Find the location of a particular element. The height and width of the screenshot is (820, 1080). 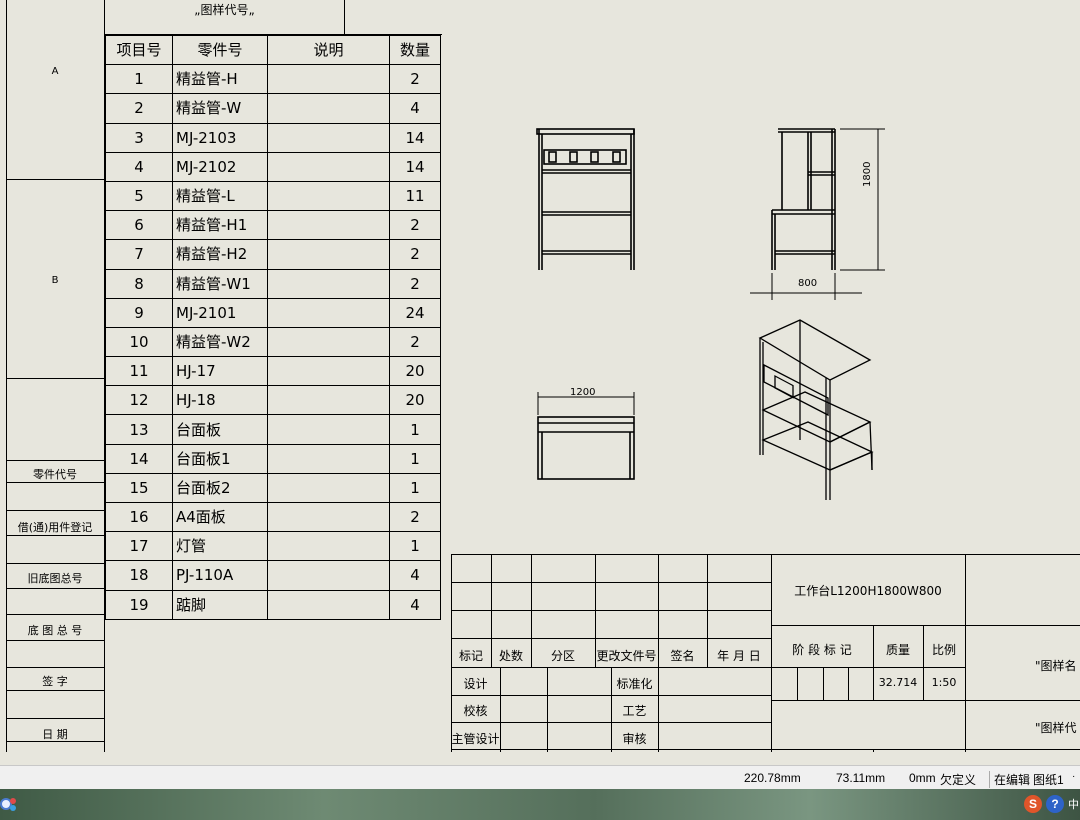

cell-item-no: 19 is located at coordinates (139, 604).